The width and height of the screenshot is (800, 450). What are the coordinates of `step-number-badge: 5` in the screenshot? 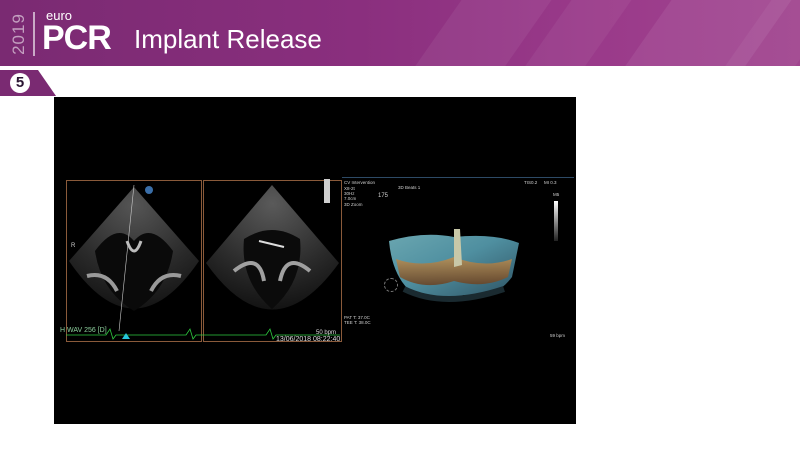 It's located at (20, 83).